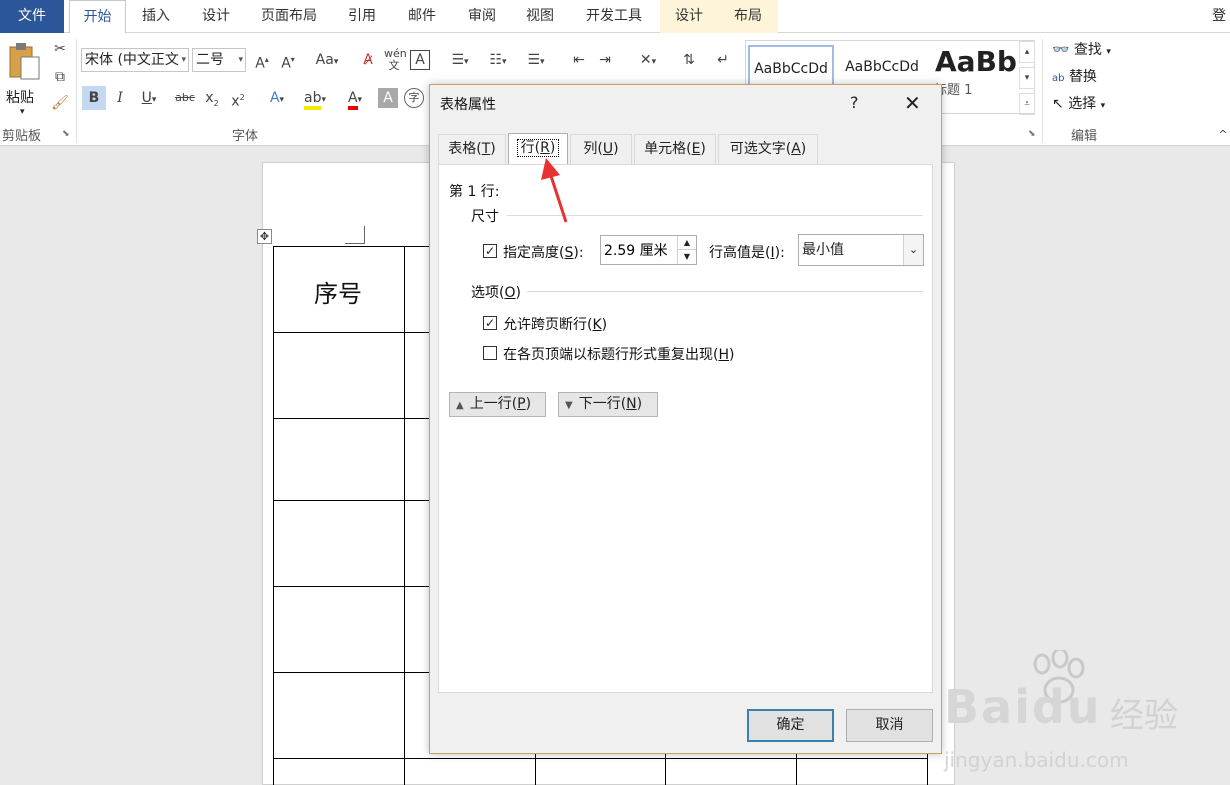 This screenshot has width=1230, height=785. Describe the element at coordinates (460, 61) in the screenshot. I see `bullets-icon: ☰▾` at that location.